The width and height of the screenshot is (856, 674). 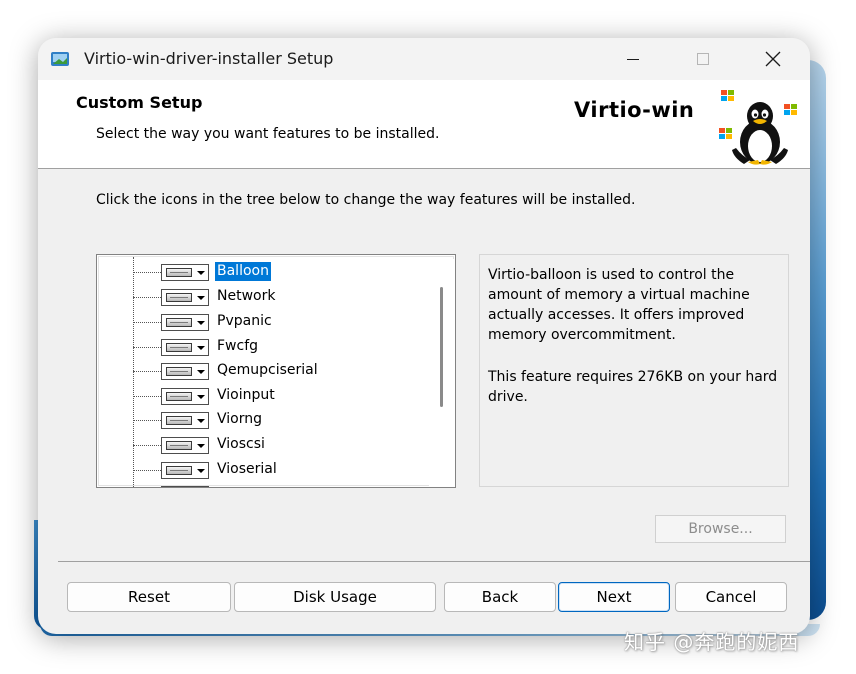 What do you see at coordinates (278, 445) in the screenshot?
I see `tree-item-vioscsi: Vioscsi` at bounding box center [278, 445].